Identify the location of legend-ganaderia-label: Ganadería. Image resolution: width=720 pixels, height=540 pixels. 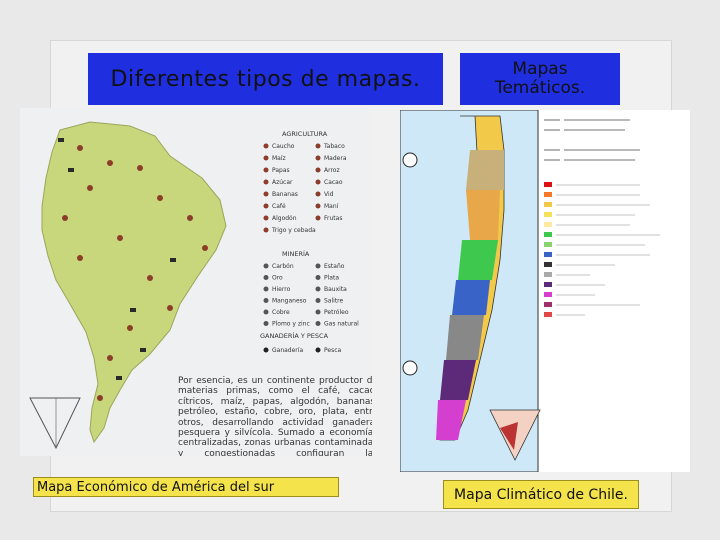
(287, 350).